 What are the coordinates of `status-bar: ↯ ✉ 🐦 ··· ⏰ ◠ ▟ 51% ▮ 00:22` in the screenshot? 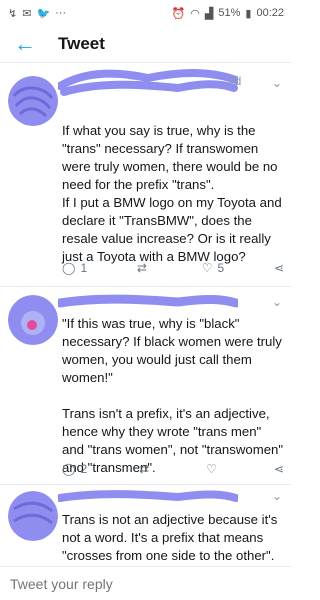 It's located at (146, 13).